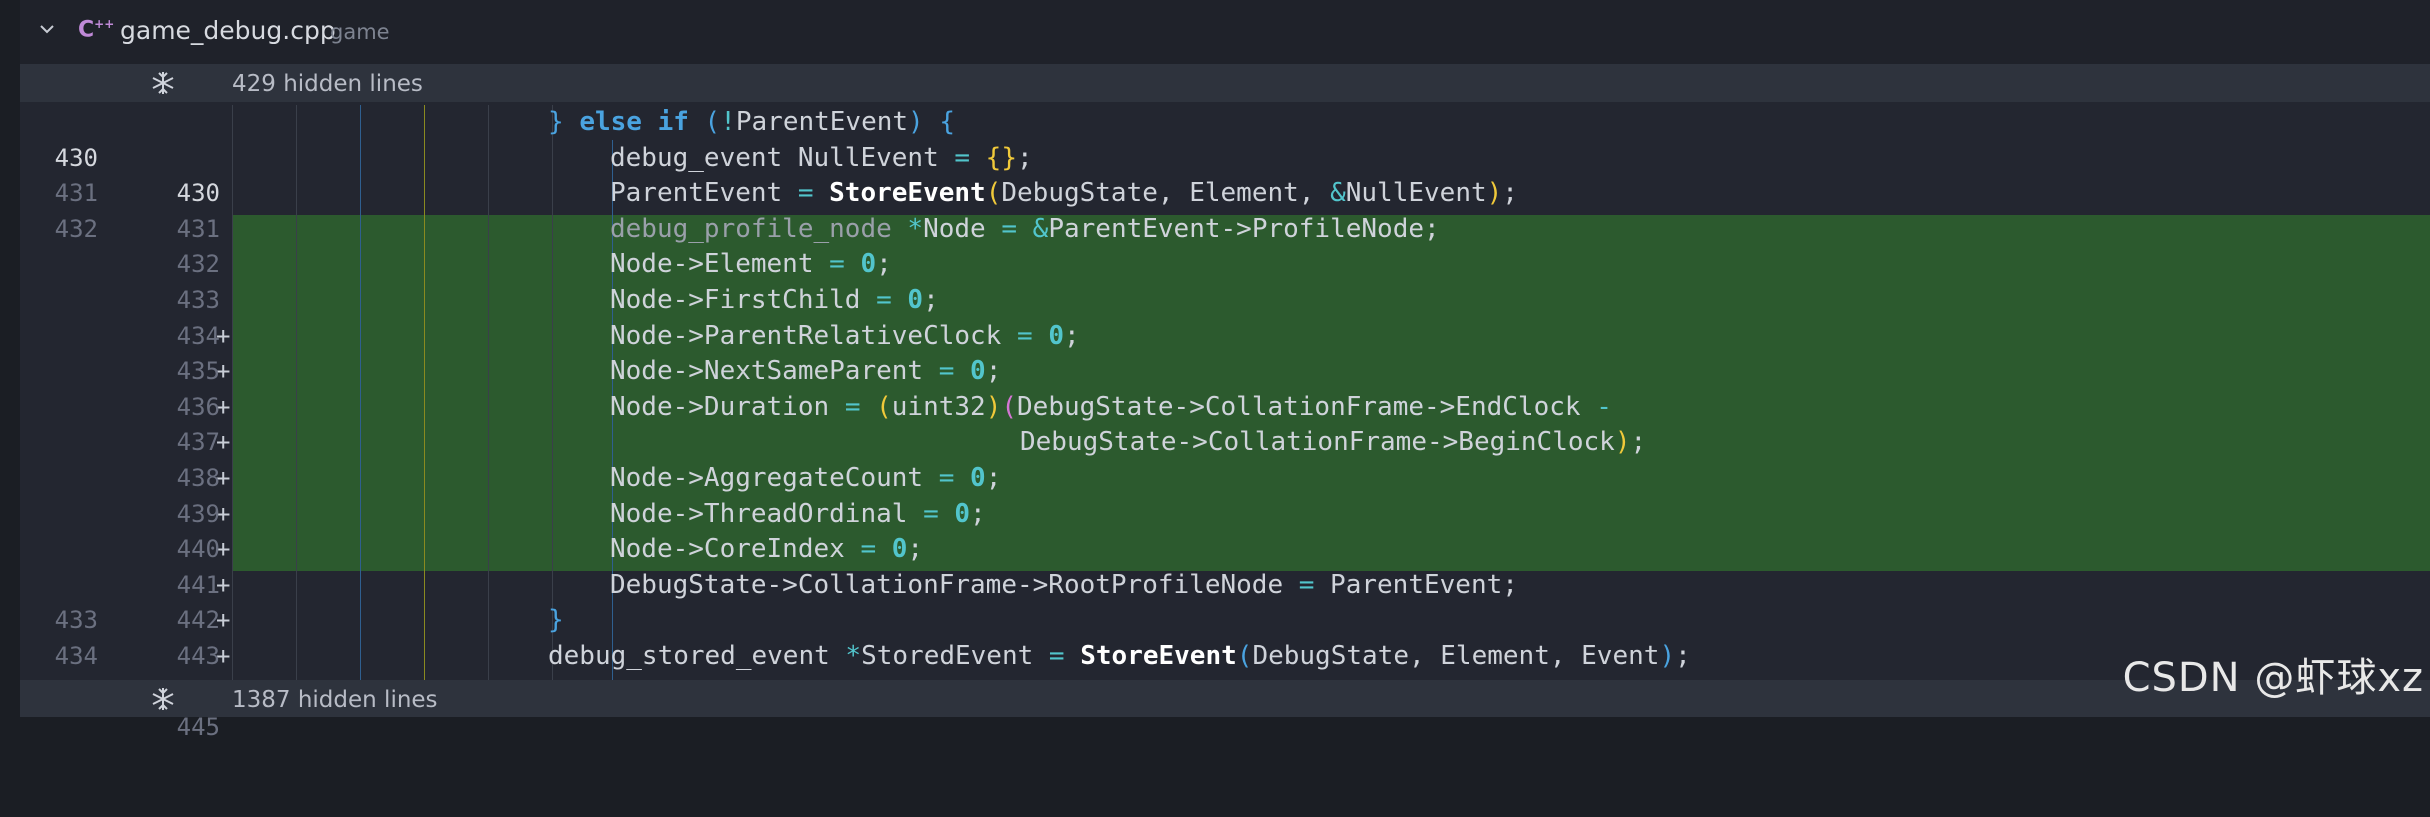 This screenshot has height=817, width=2430. I want to click on hidden-lines-label: 429 hidden lines, so click(327, 84).